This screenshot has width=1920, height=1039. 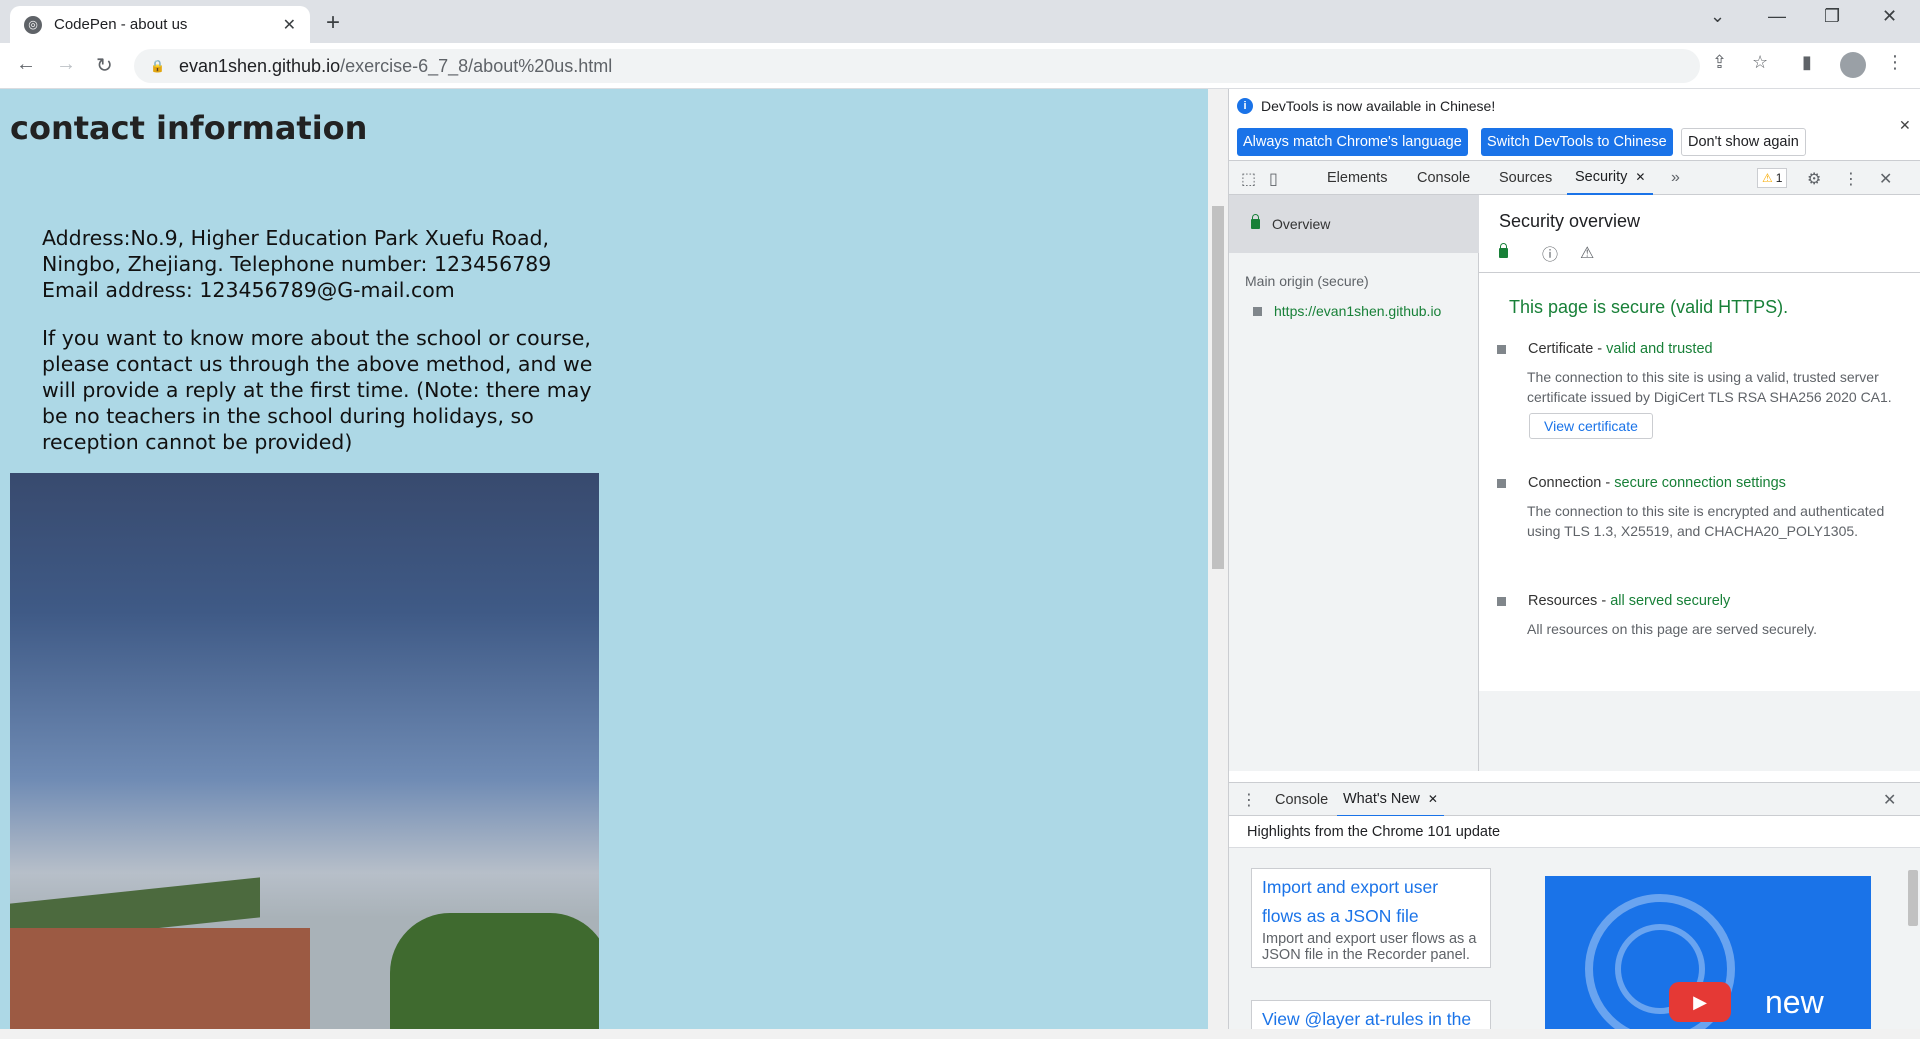 What do you see at coordinates (289, 25) in the screenshot?
I see `close-tab-icon: ✕` at bounding box center [289, 25].